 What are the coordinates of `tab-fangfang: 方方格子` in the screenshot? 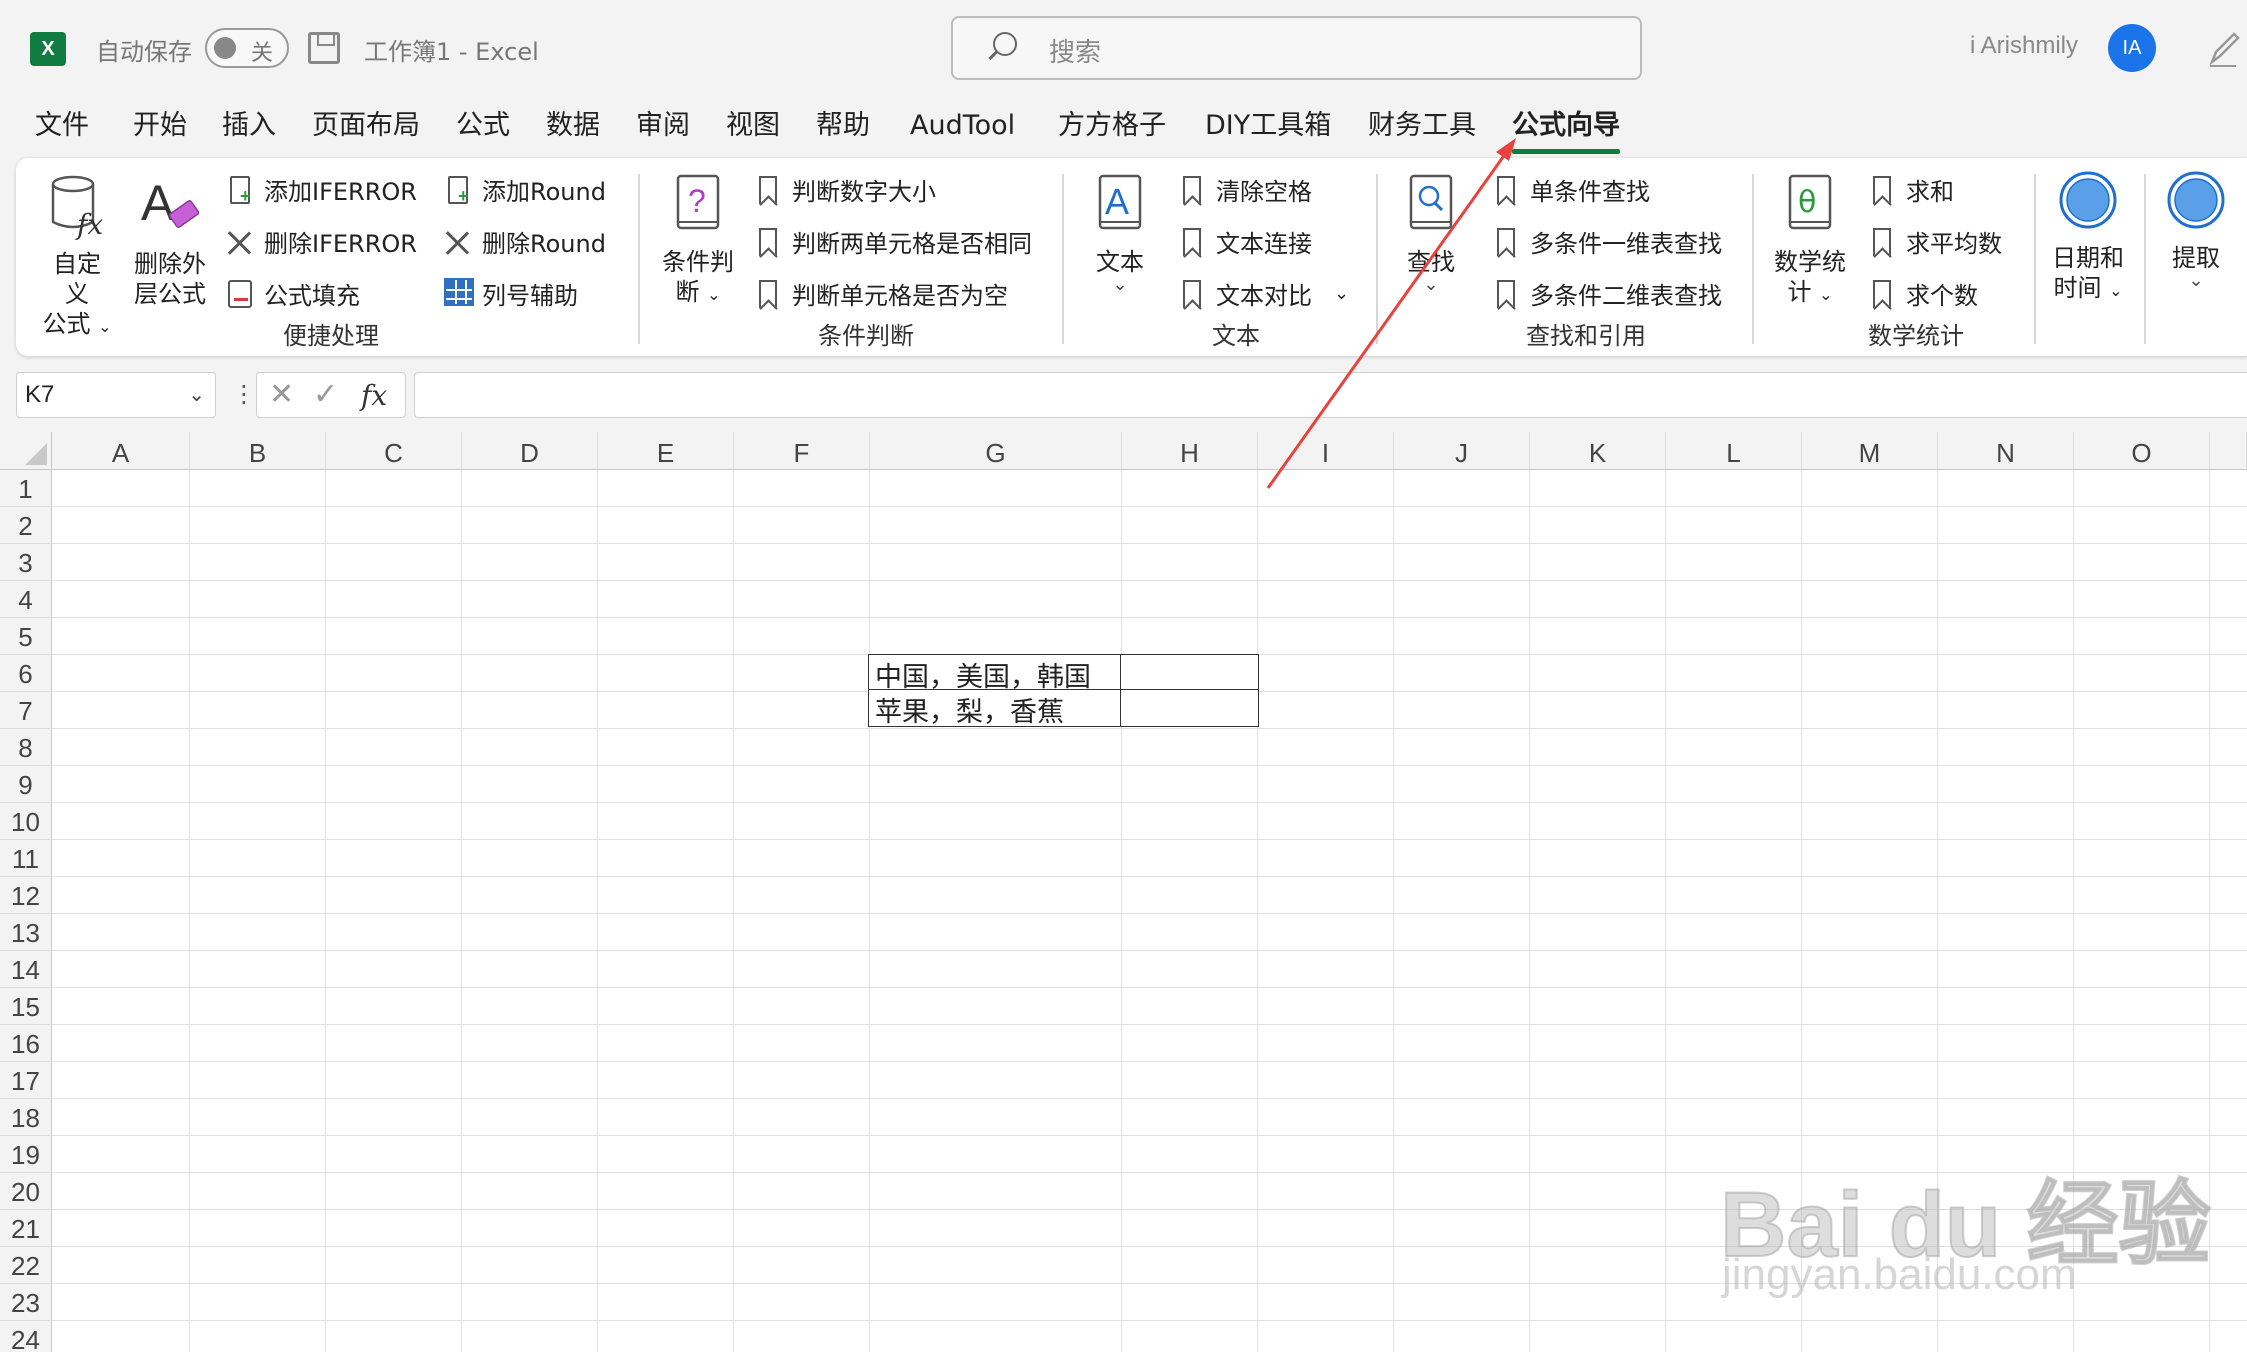 It's located at (1112, 128).